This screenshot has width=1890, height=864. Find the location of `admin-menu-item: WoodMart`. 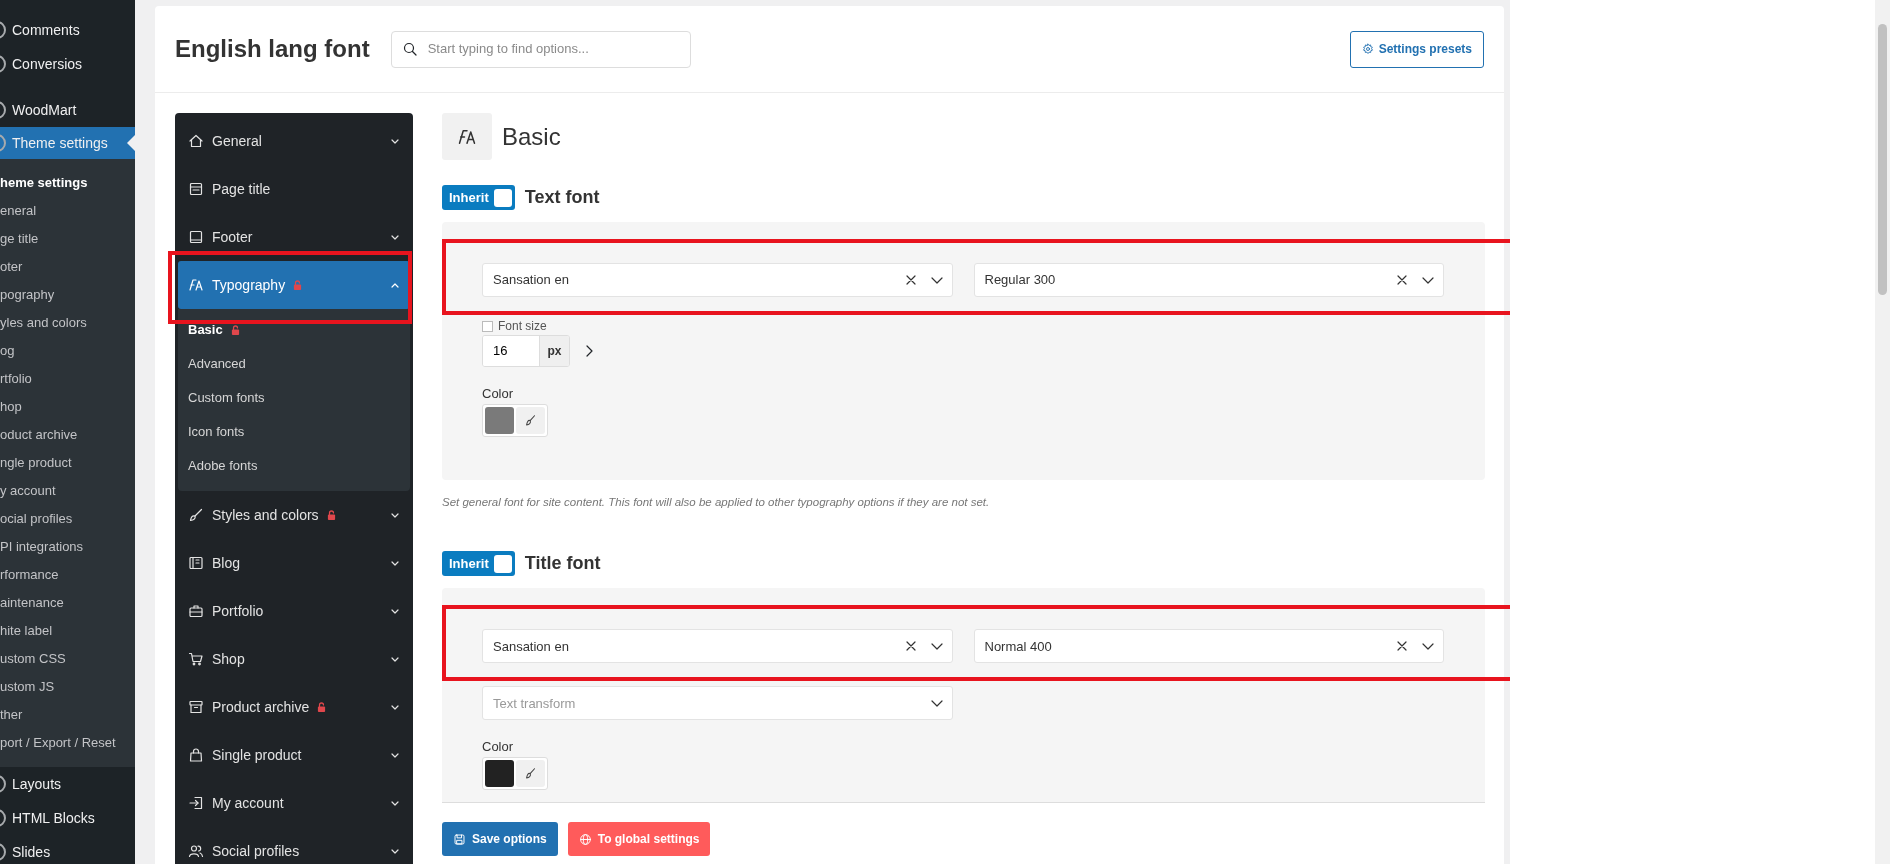

admin-menu-item: WoodMart is located at coordinates (67, 110).